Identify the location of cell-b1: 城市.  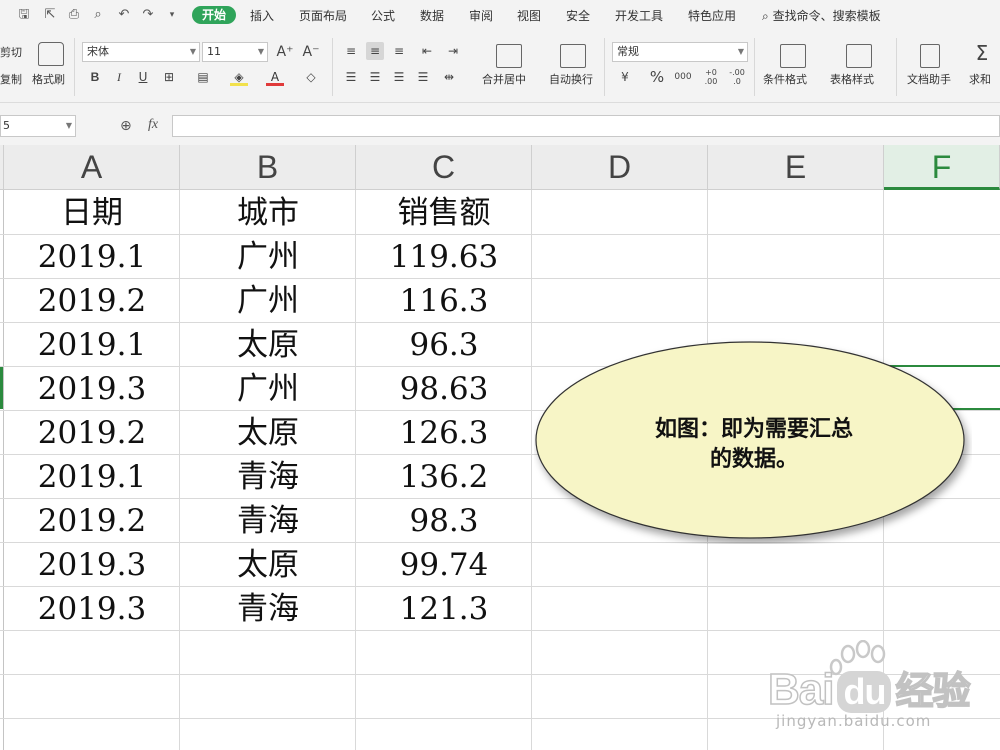
(268, 213).